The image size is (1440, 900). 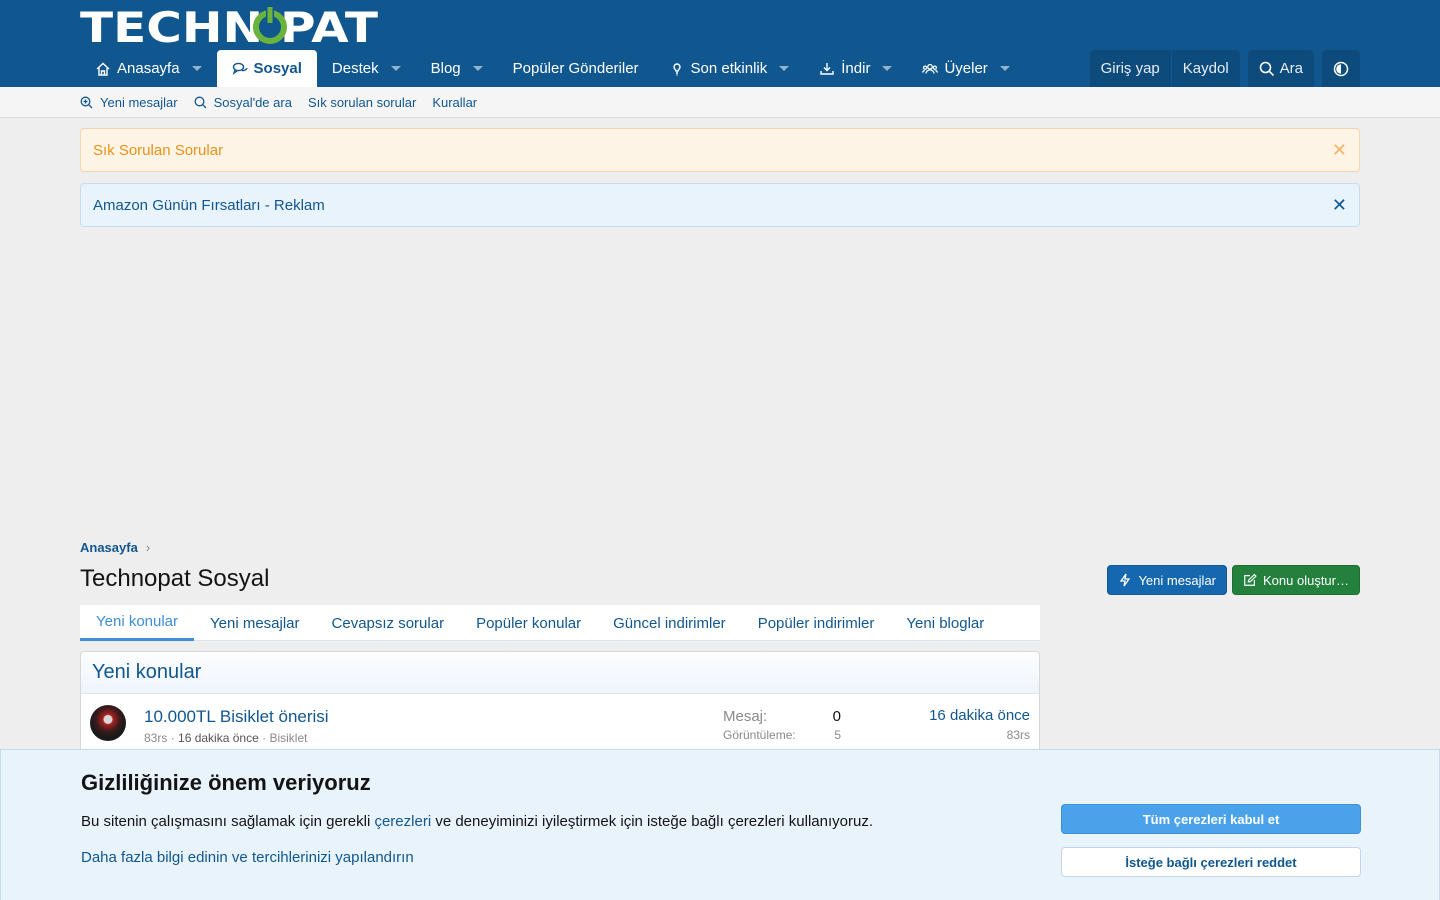 I want to click on nav-label: Üyeler, so click(x=966, y=68).